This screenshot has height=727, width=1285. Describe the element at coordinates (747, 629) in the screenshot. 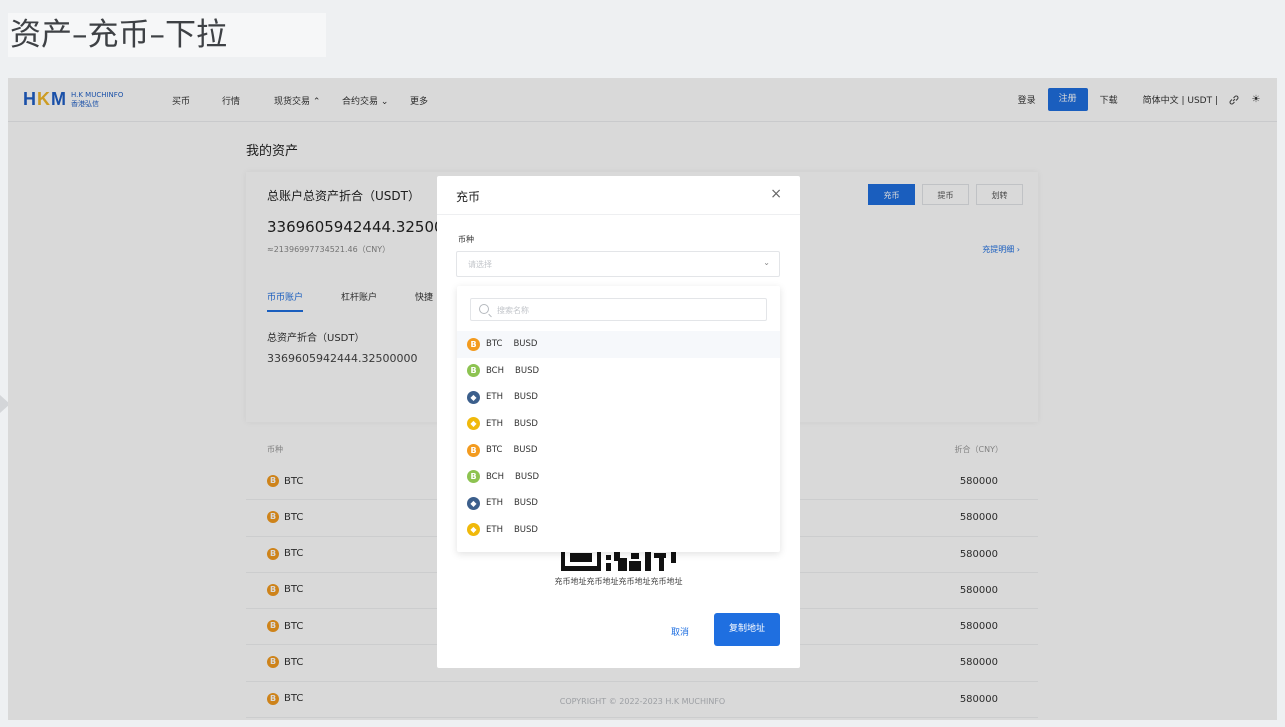

I see `copy-address-button: 复制地址` at that location.